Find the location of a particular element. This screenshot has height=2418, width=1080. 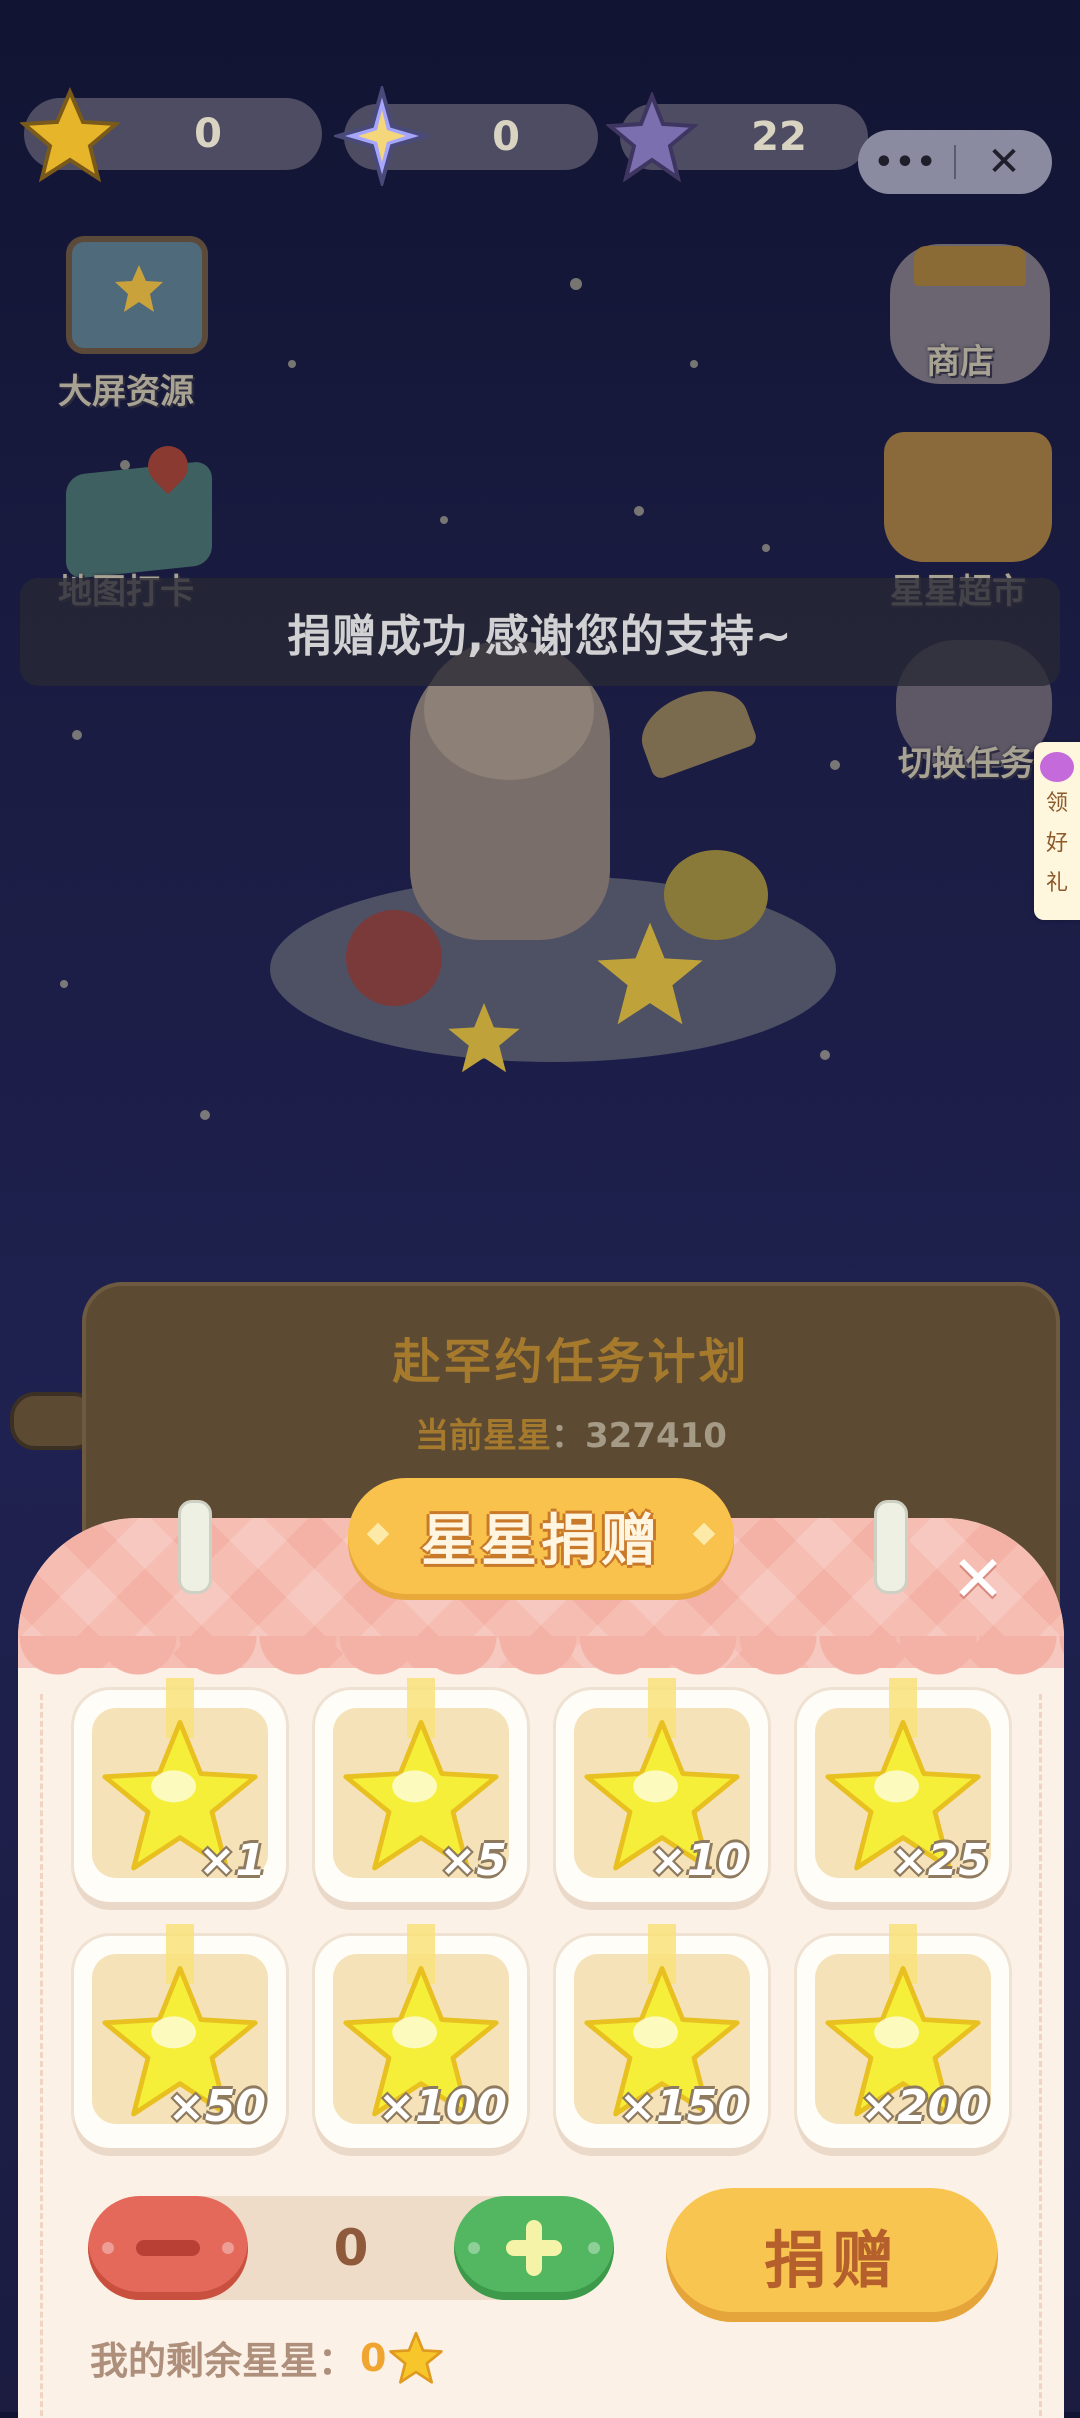

lamp is located at coordinates (695, 729).